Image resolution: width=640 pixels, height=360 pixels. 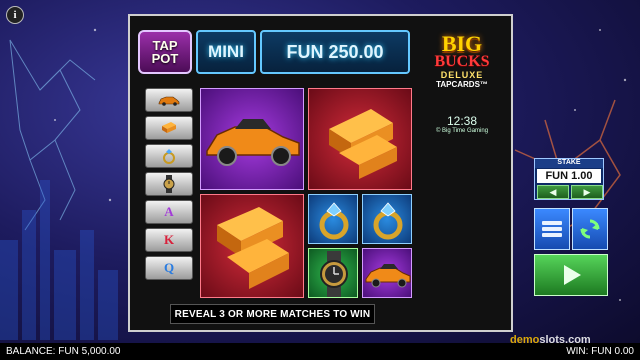 I want to click on jackpot-tier: MINI, so click(x=226, y=52).